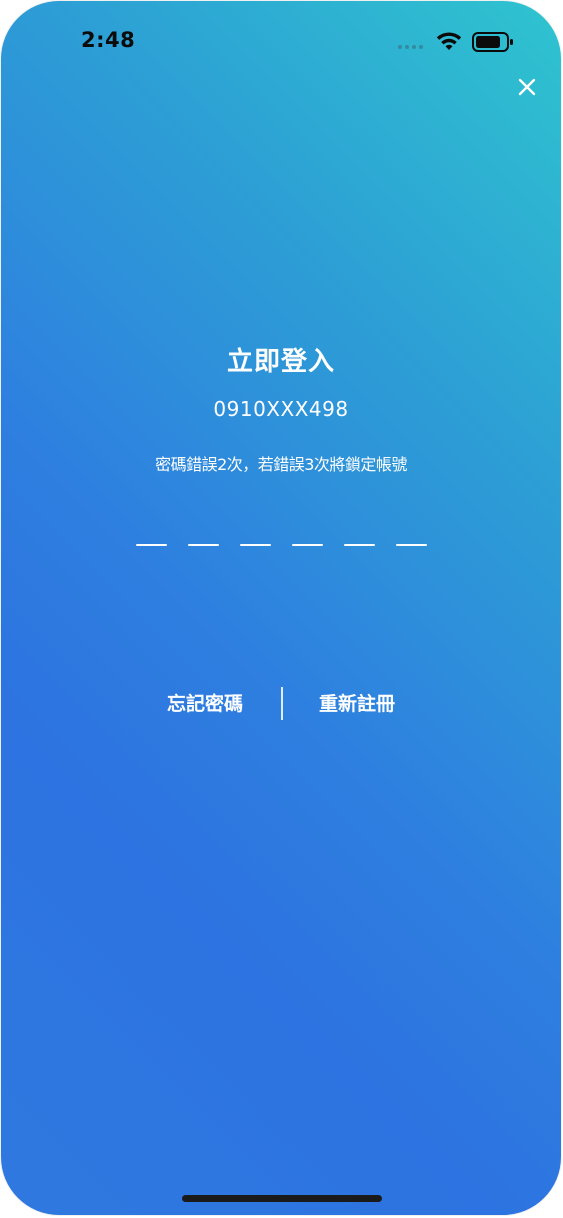 This screenshot has height=1218, width=563. I want to click on wifi-icon, so click(449, 41).